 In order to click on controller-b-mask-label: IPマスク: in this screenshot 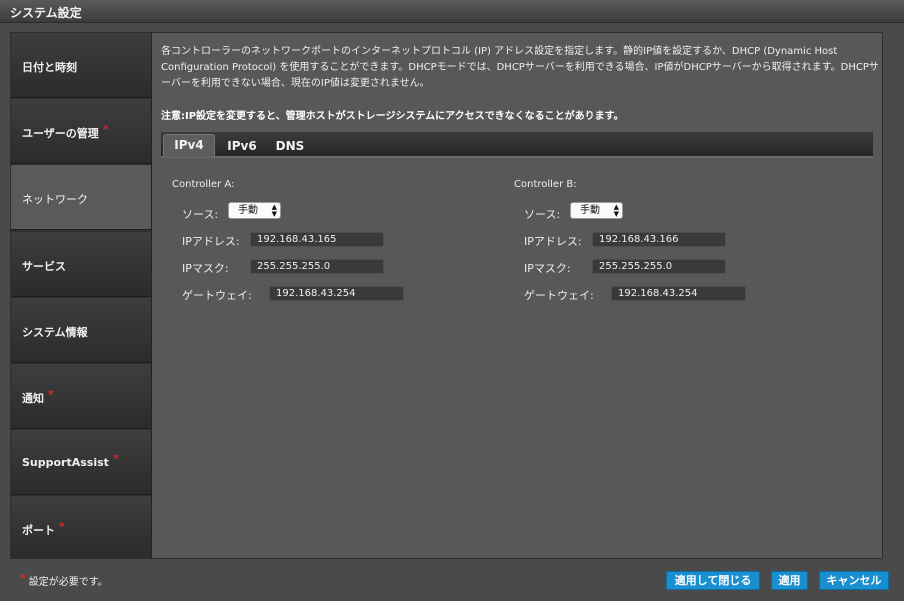, I will do `click(547, 268)`.